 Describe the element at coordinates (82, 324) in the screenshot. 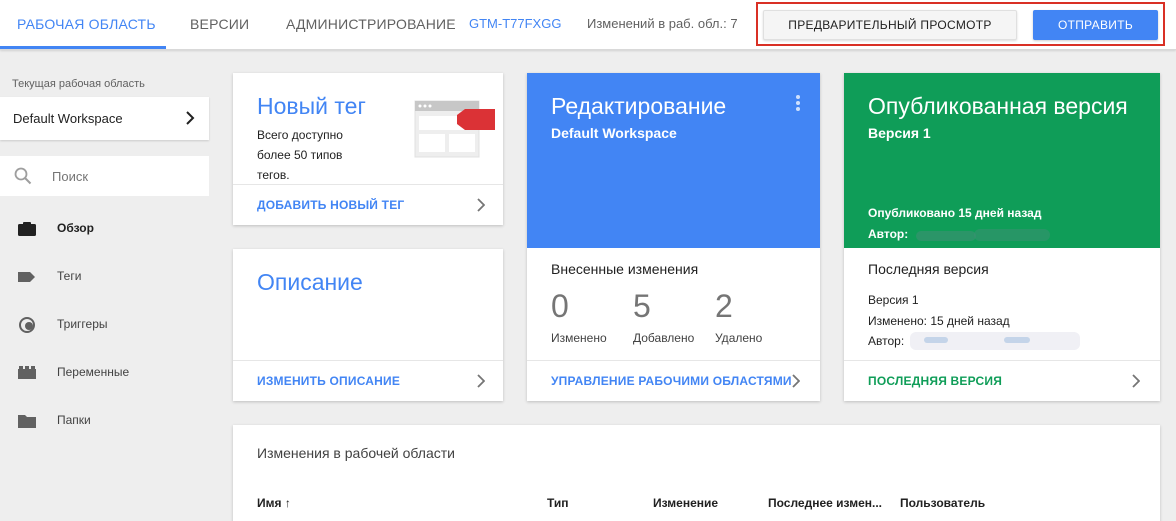

I see `sidebar-item-label: Триггеры` at that location.